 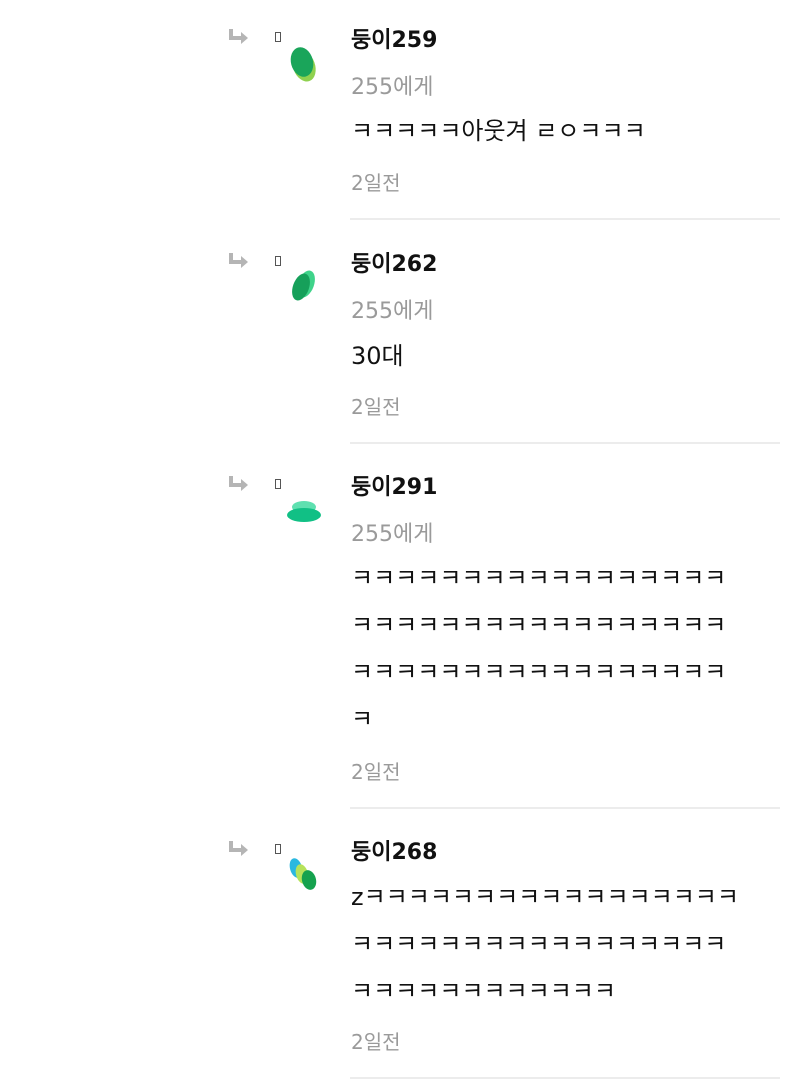 What do you see at coordinates (394, 265) in the screenshot?
I see `nickname: 둥이262` at bounding box center [394, 265].